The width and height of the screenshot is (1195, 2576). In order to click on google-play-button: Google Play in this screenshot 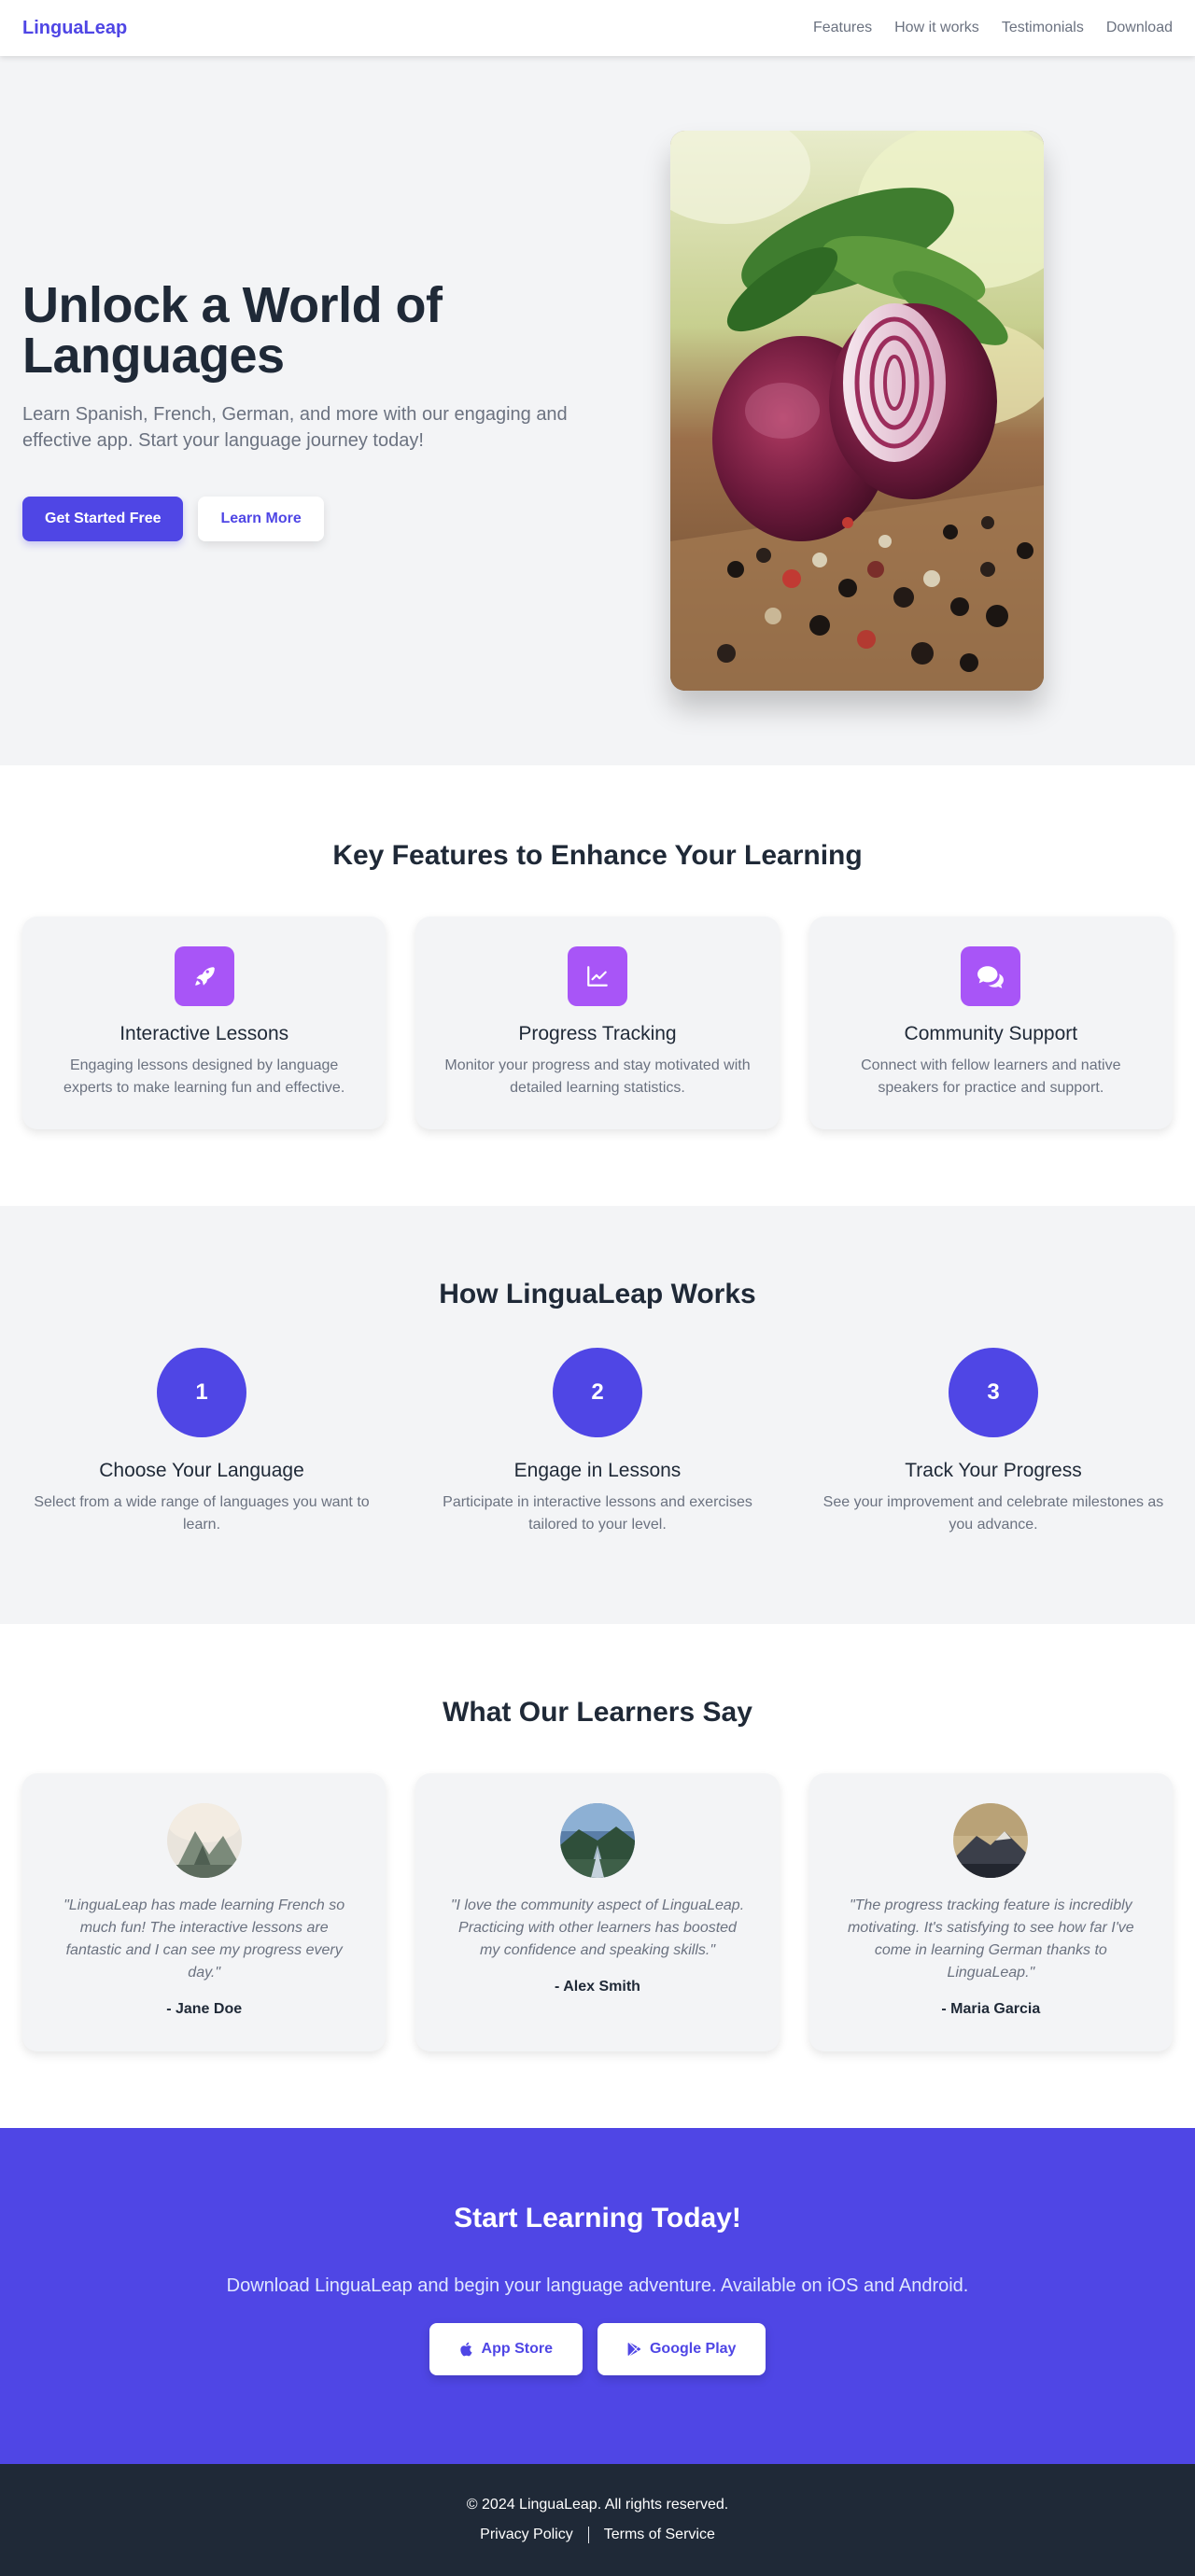, I will do `click(681, 2349)`.